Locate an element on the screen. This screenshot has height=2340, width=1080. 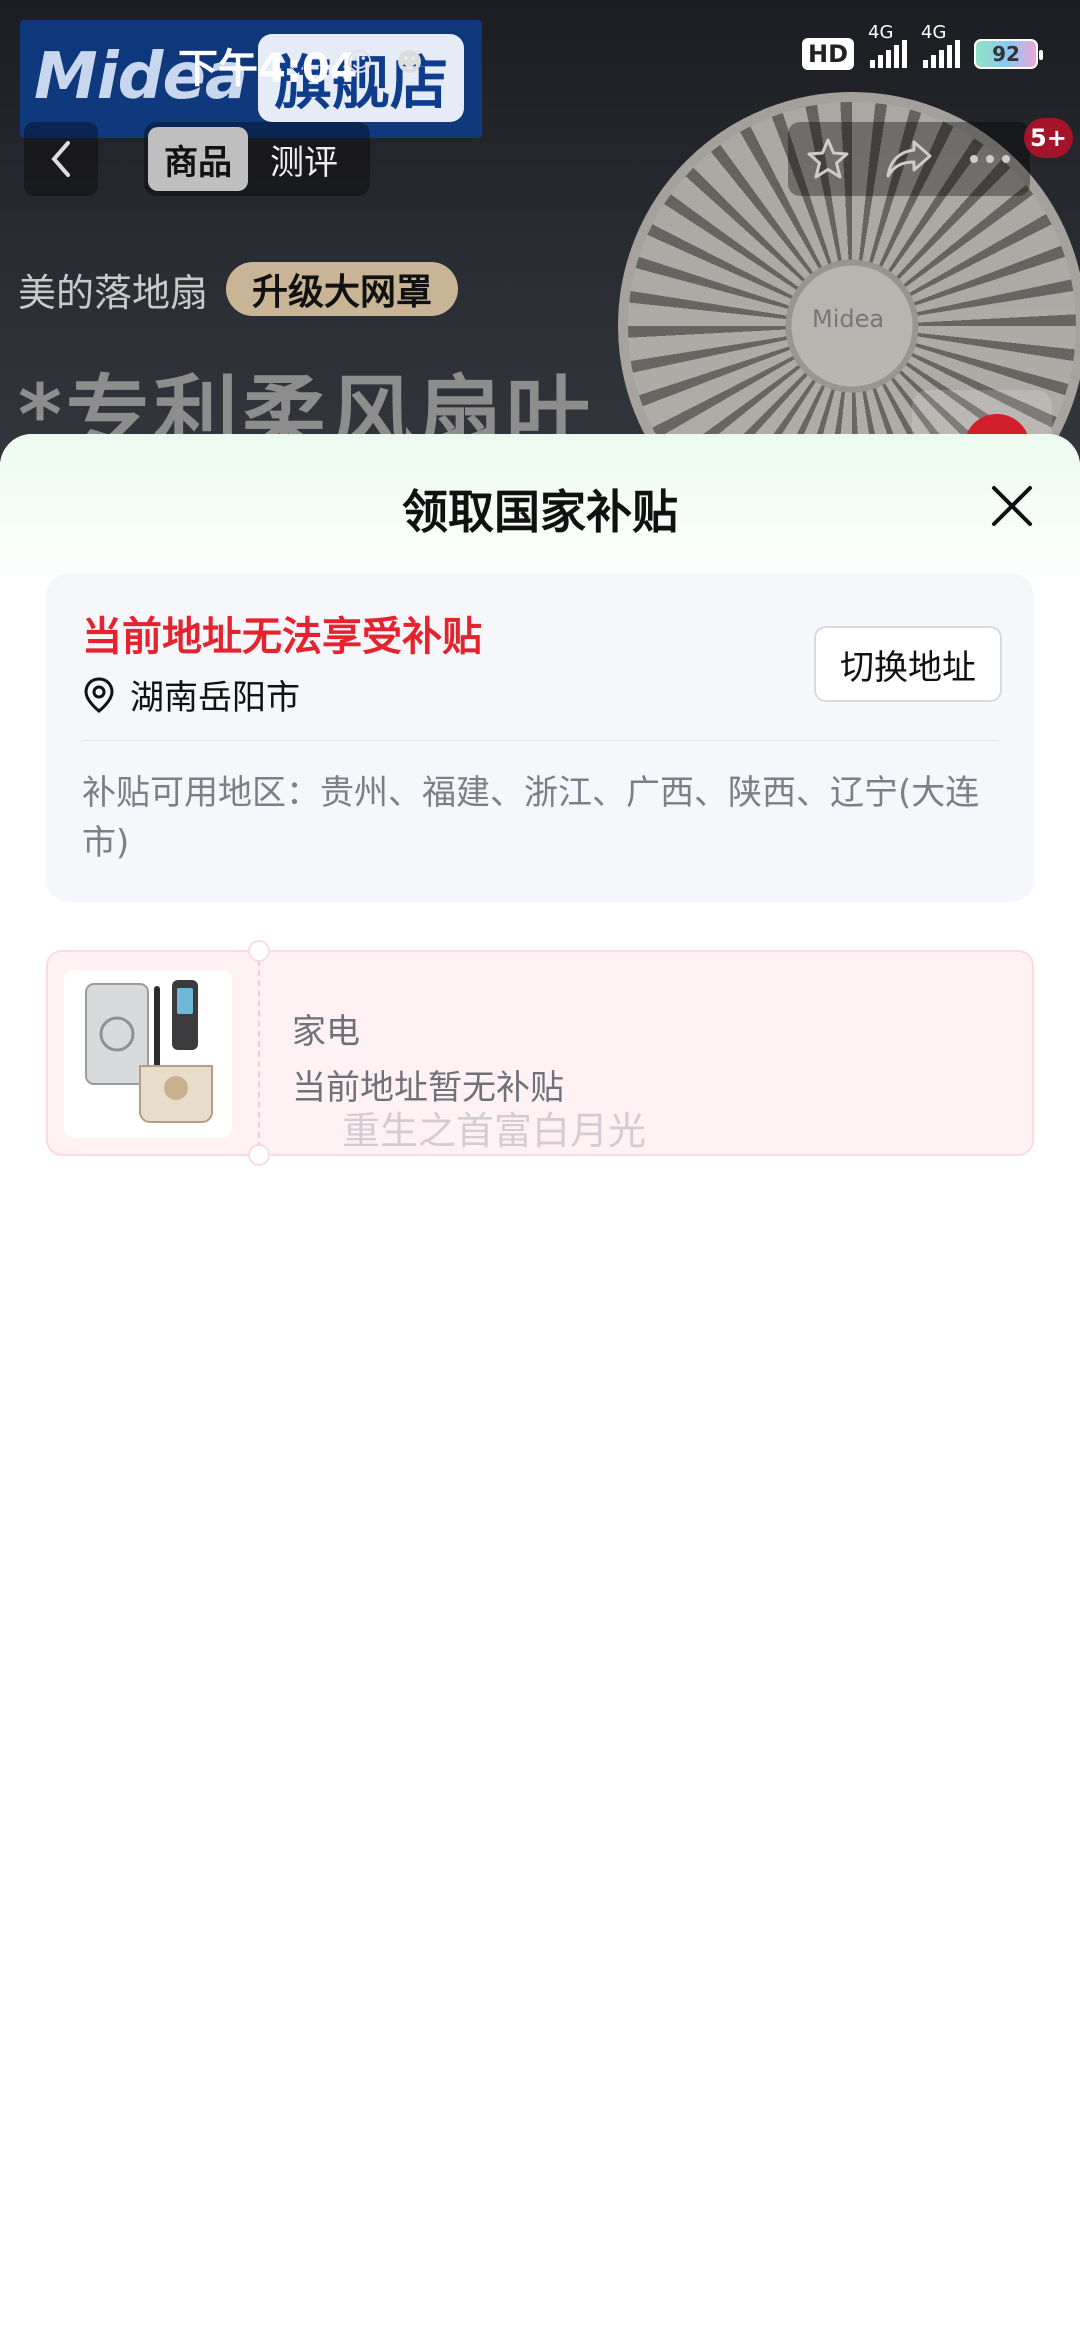
tab-review: 测评 is located at coordinates (304, 159).